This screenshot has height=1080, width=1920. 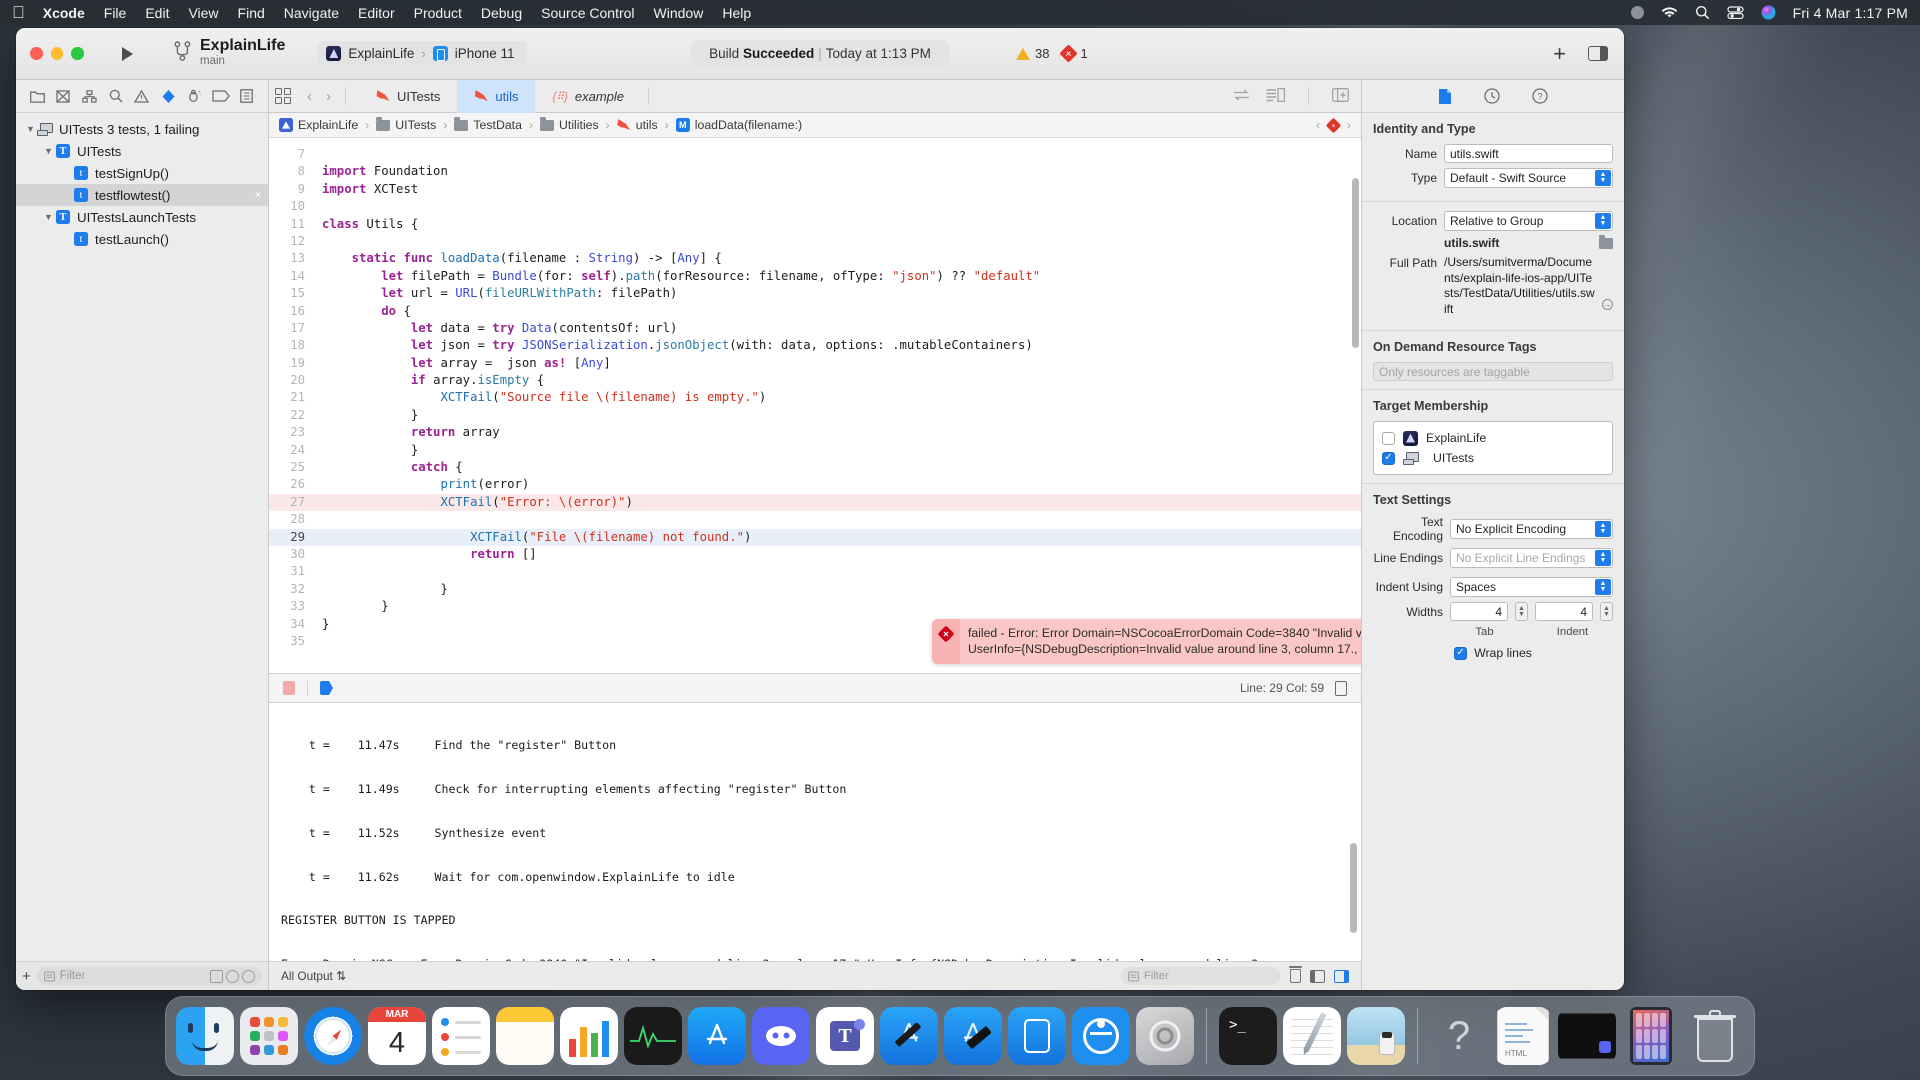 I want to click on code-line: 16 do {, so click(x=815, y=311).